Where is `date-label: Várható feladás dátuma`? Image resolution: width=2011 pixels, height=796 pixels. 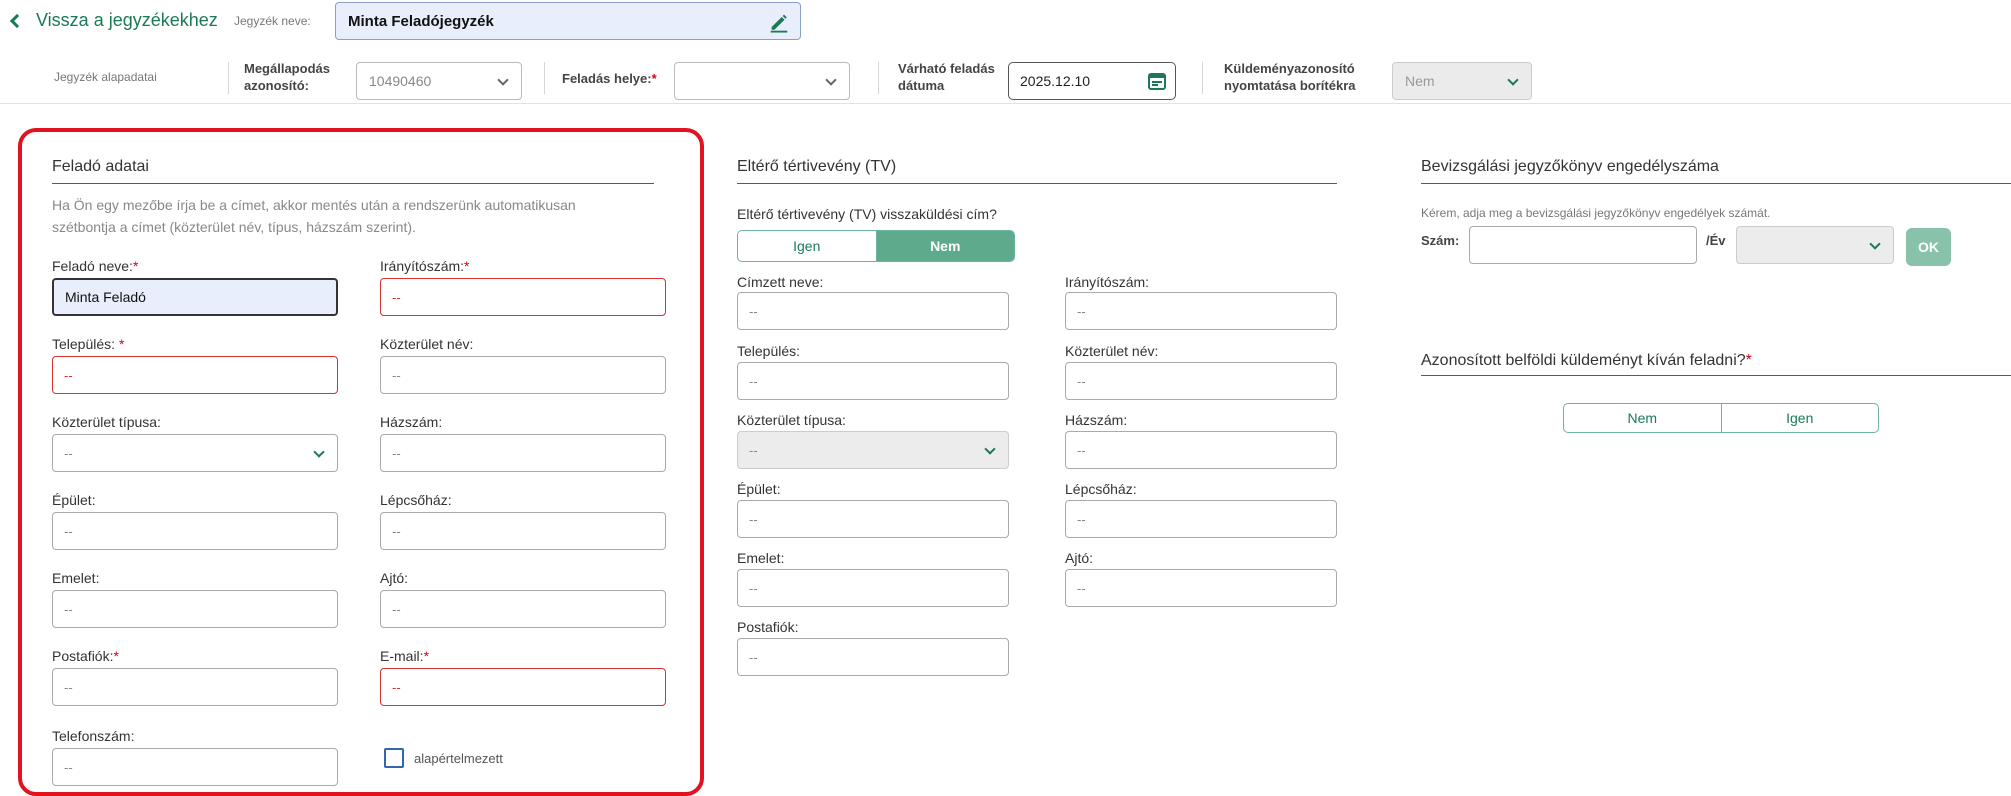 date-label: Várható feladás dátuma is located at coordinates (946, 77).